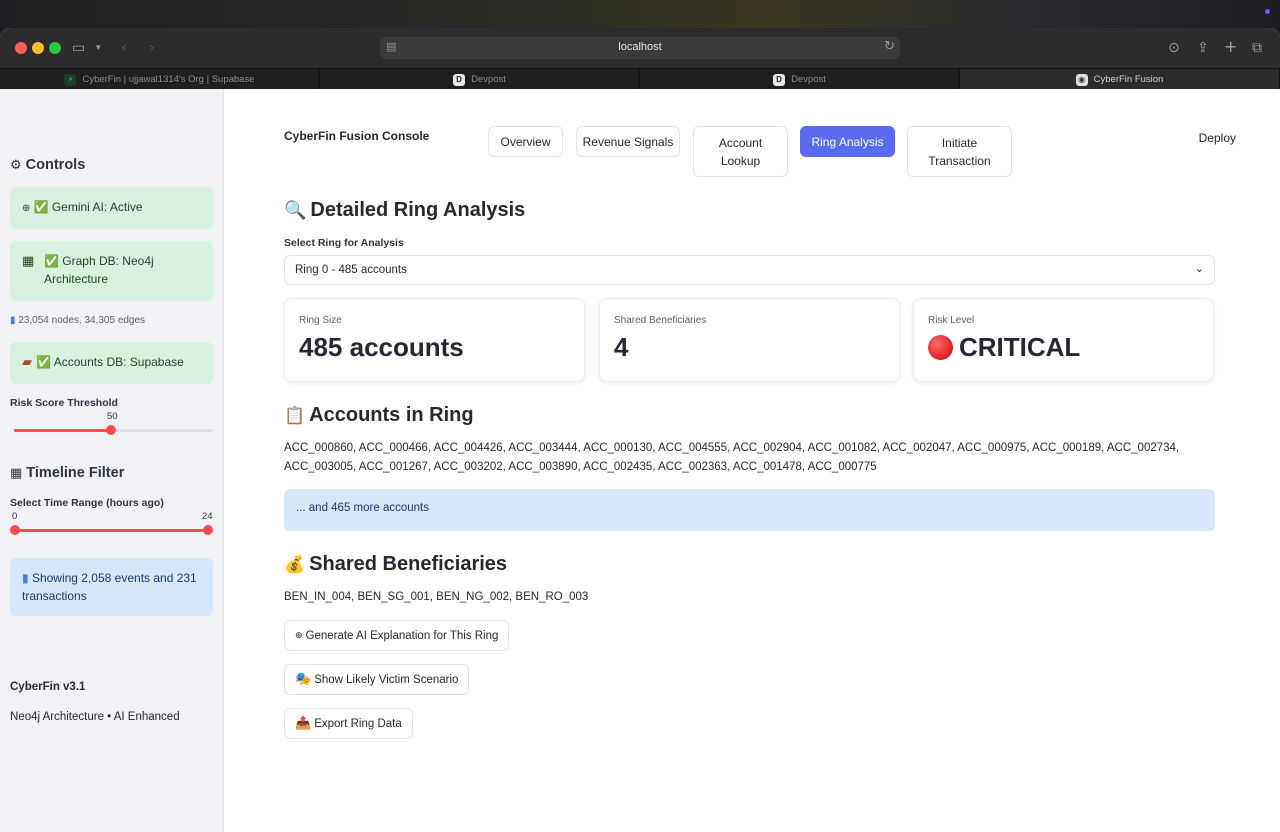 The width and height of the screenshot is (1280, 832). I want to click on close-window-button, so click(21, 48).